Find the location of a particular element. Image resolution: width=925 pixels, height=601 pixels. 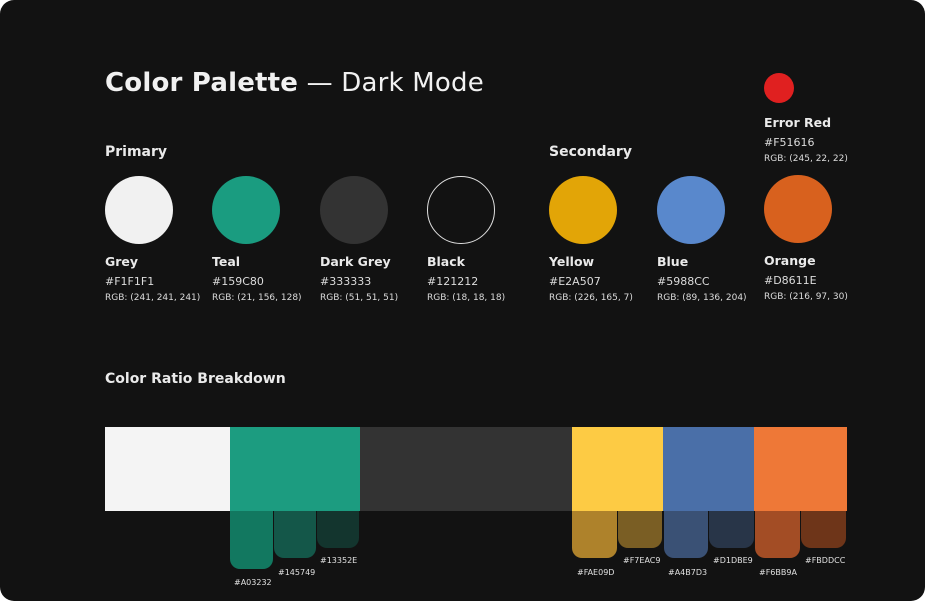

shade-label: #F7EAC9 is located at coordinates (642, 560).